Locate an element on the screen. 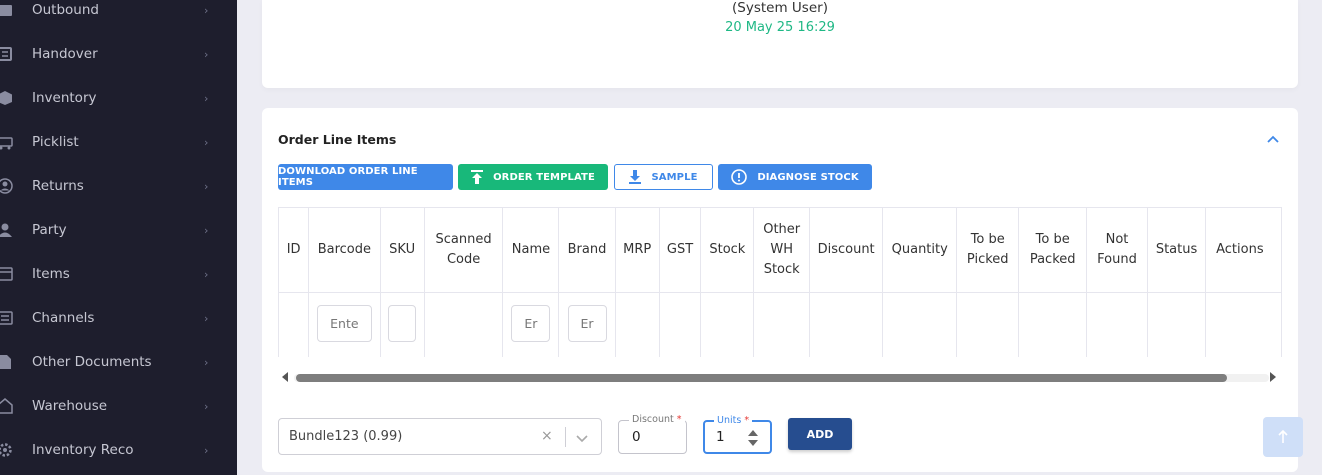 The height and width of the screenshot is (475, 1322). scroll-to-top-button is located at coordinates (1283, 437).